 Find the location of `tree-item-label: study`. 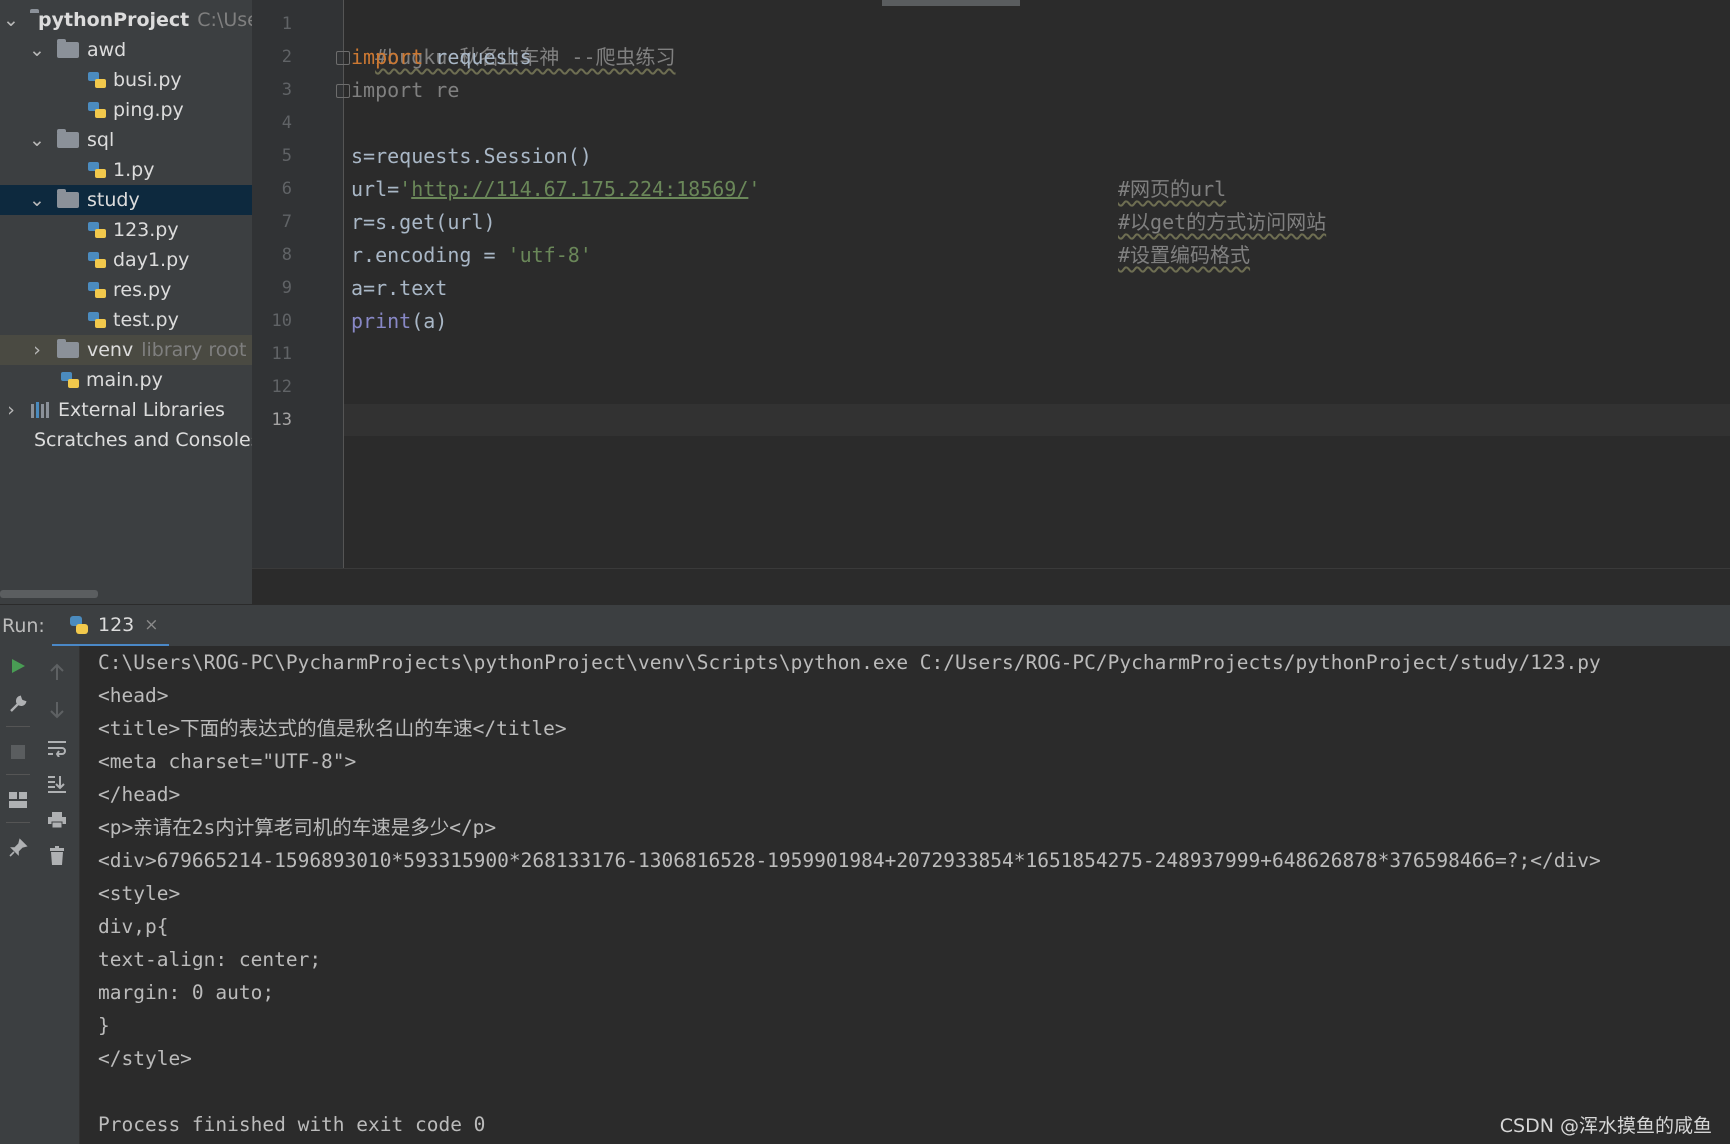

tree-item-label: study is located at coordinates (113, 200).